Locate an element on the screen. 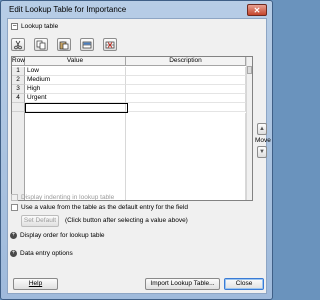 This screenshot has height=300, width=320. arrow-down-icon: ▼ is located at coordinates (262, 152).